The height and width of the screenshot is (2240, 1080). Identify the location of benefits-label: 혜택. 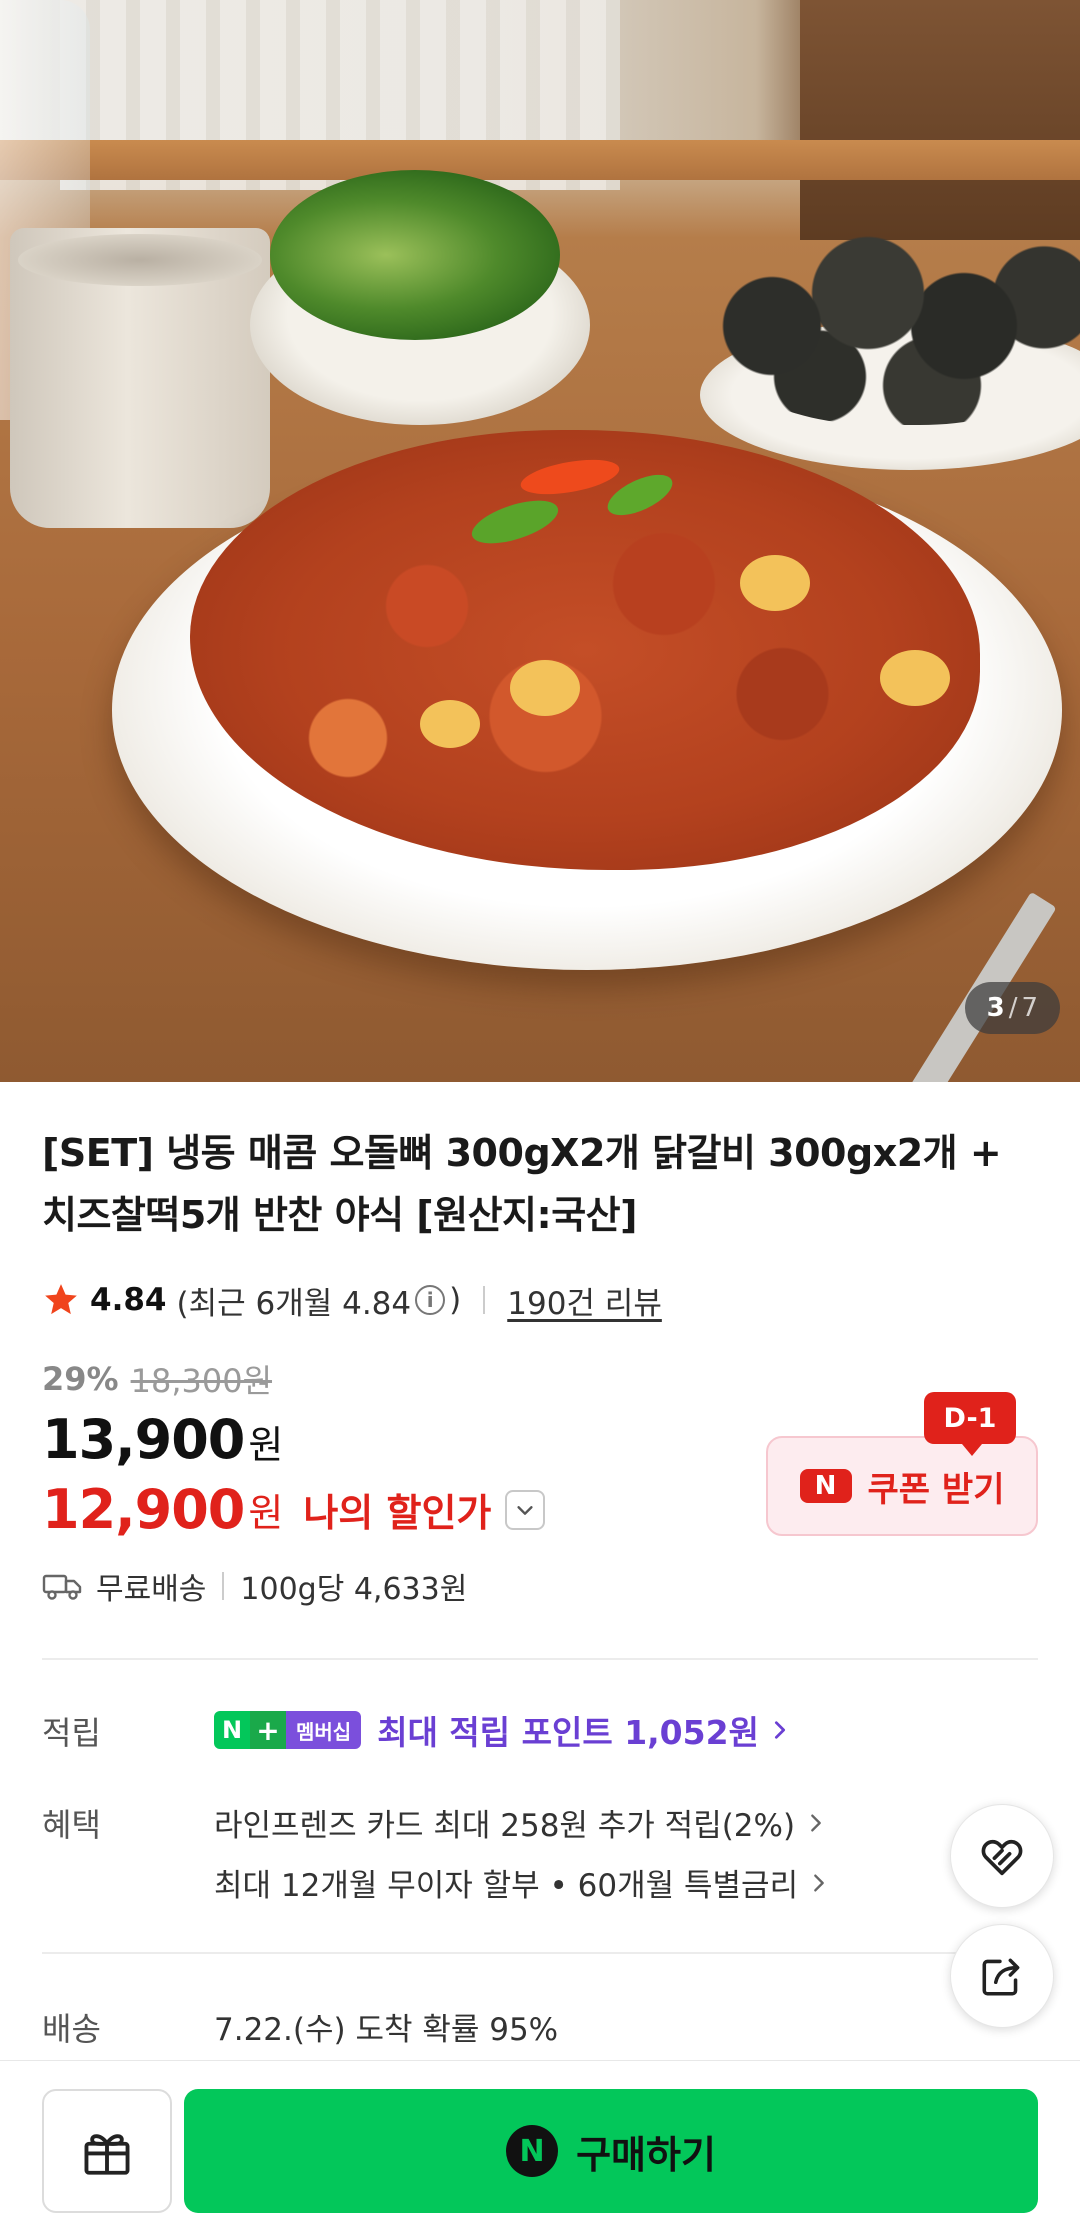
(71, 1825).